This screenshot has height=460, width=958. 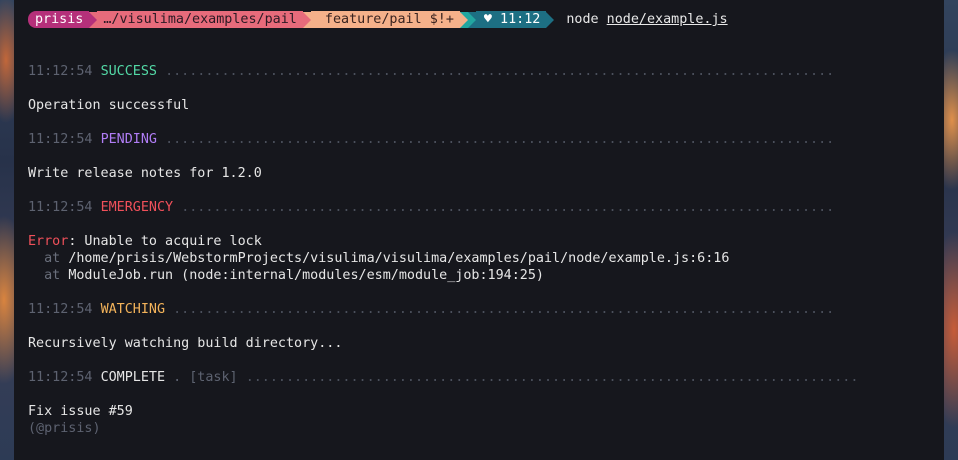 What do you see at coordinates (165, 241) in the screenshot?
I see `error-text: : Unable to acquire lock` at bounding box center [165, 241].